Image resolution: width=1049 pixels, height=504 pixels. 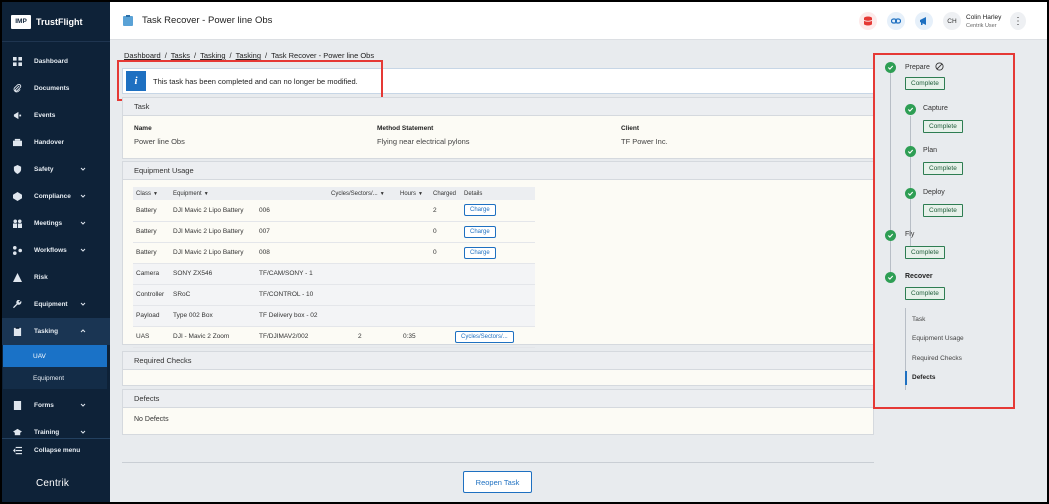 I want to click on page-title: Task Recover - Power line Obs, so click(x=207, y=20).